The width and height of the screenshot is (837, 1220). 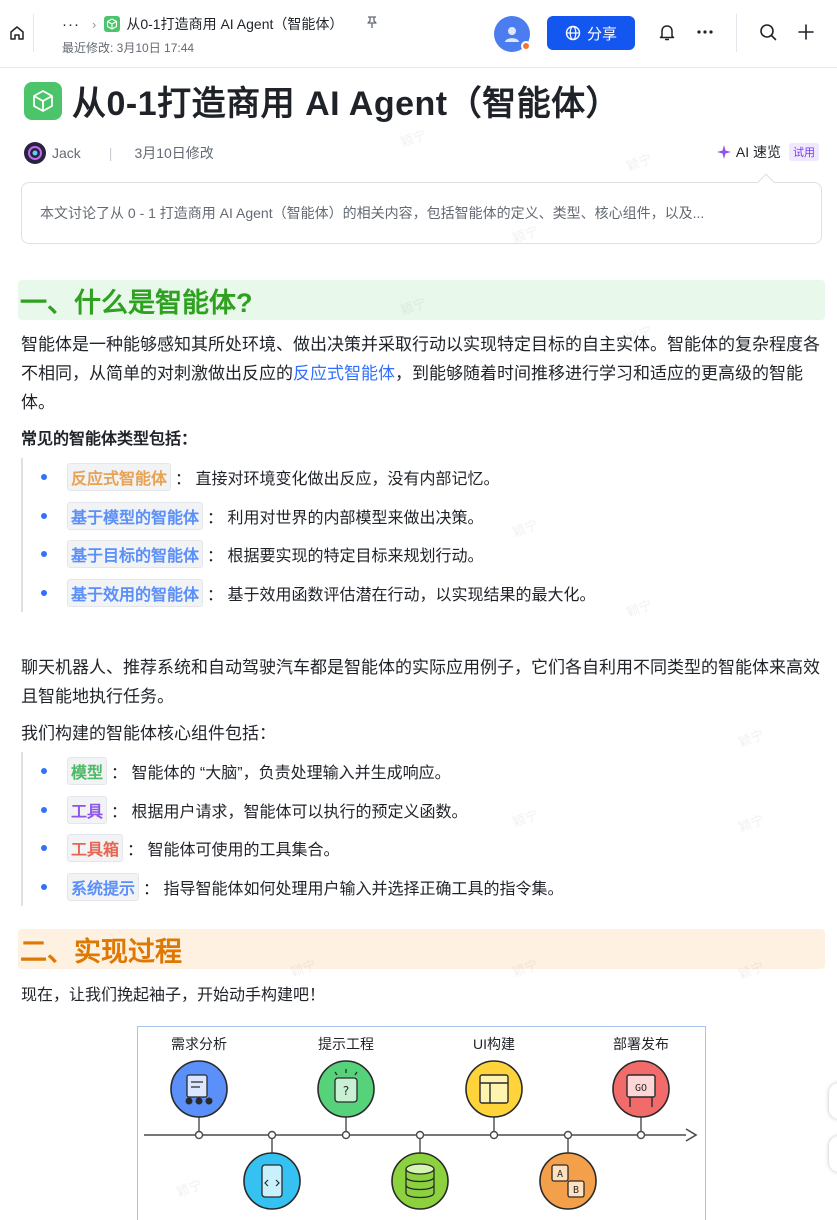 I want to click on toolbar-divider, so click(x=736, y=33).